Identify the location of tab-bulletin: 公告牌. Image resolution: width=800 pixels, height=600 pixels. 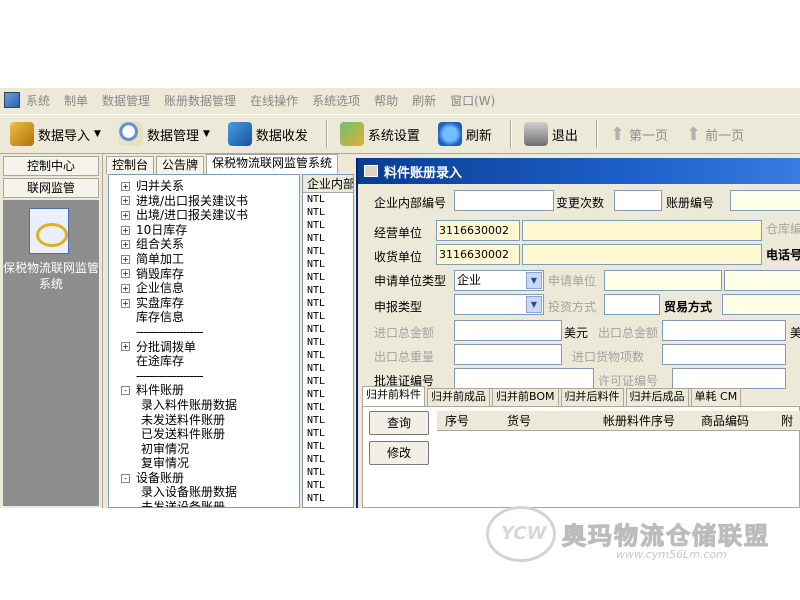
(180, 165).